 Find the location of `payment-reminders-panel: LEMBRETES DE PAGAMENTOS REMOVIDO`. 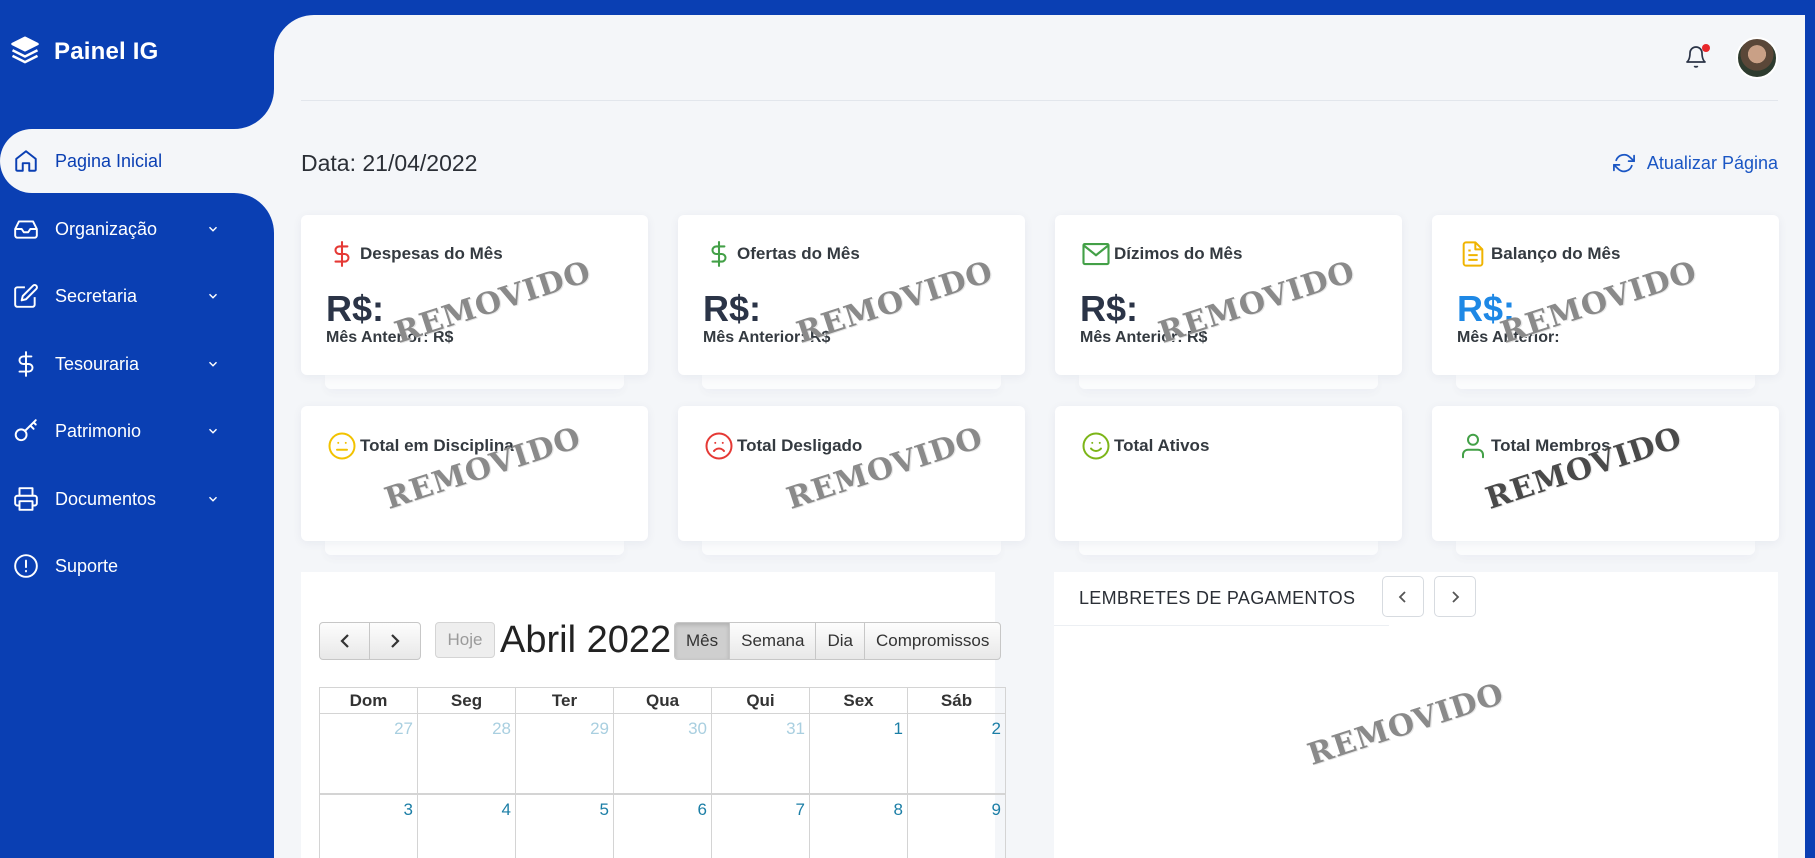

payment-reminders-panel: LEMBRETES DE PAGAMENTOS REMOVIDO is located at coordinates (1416, 715).